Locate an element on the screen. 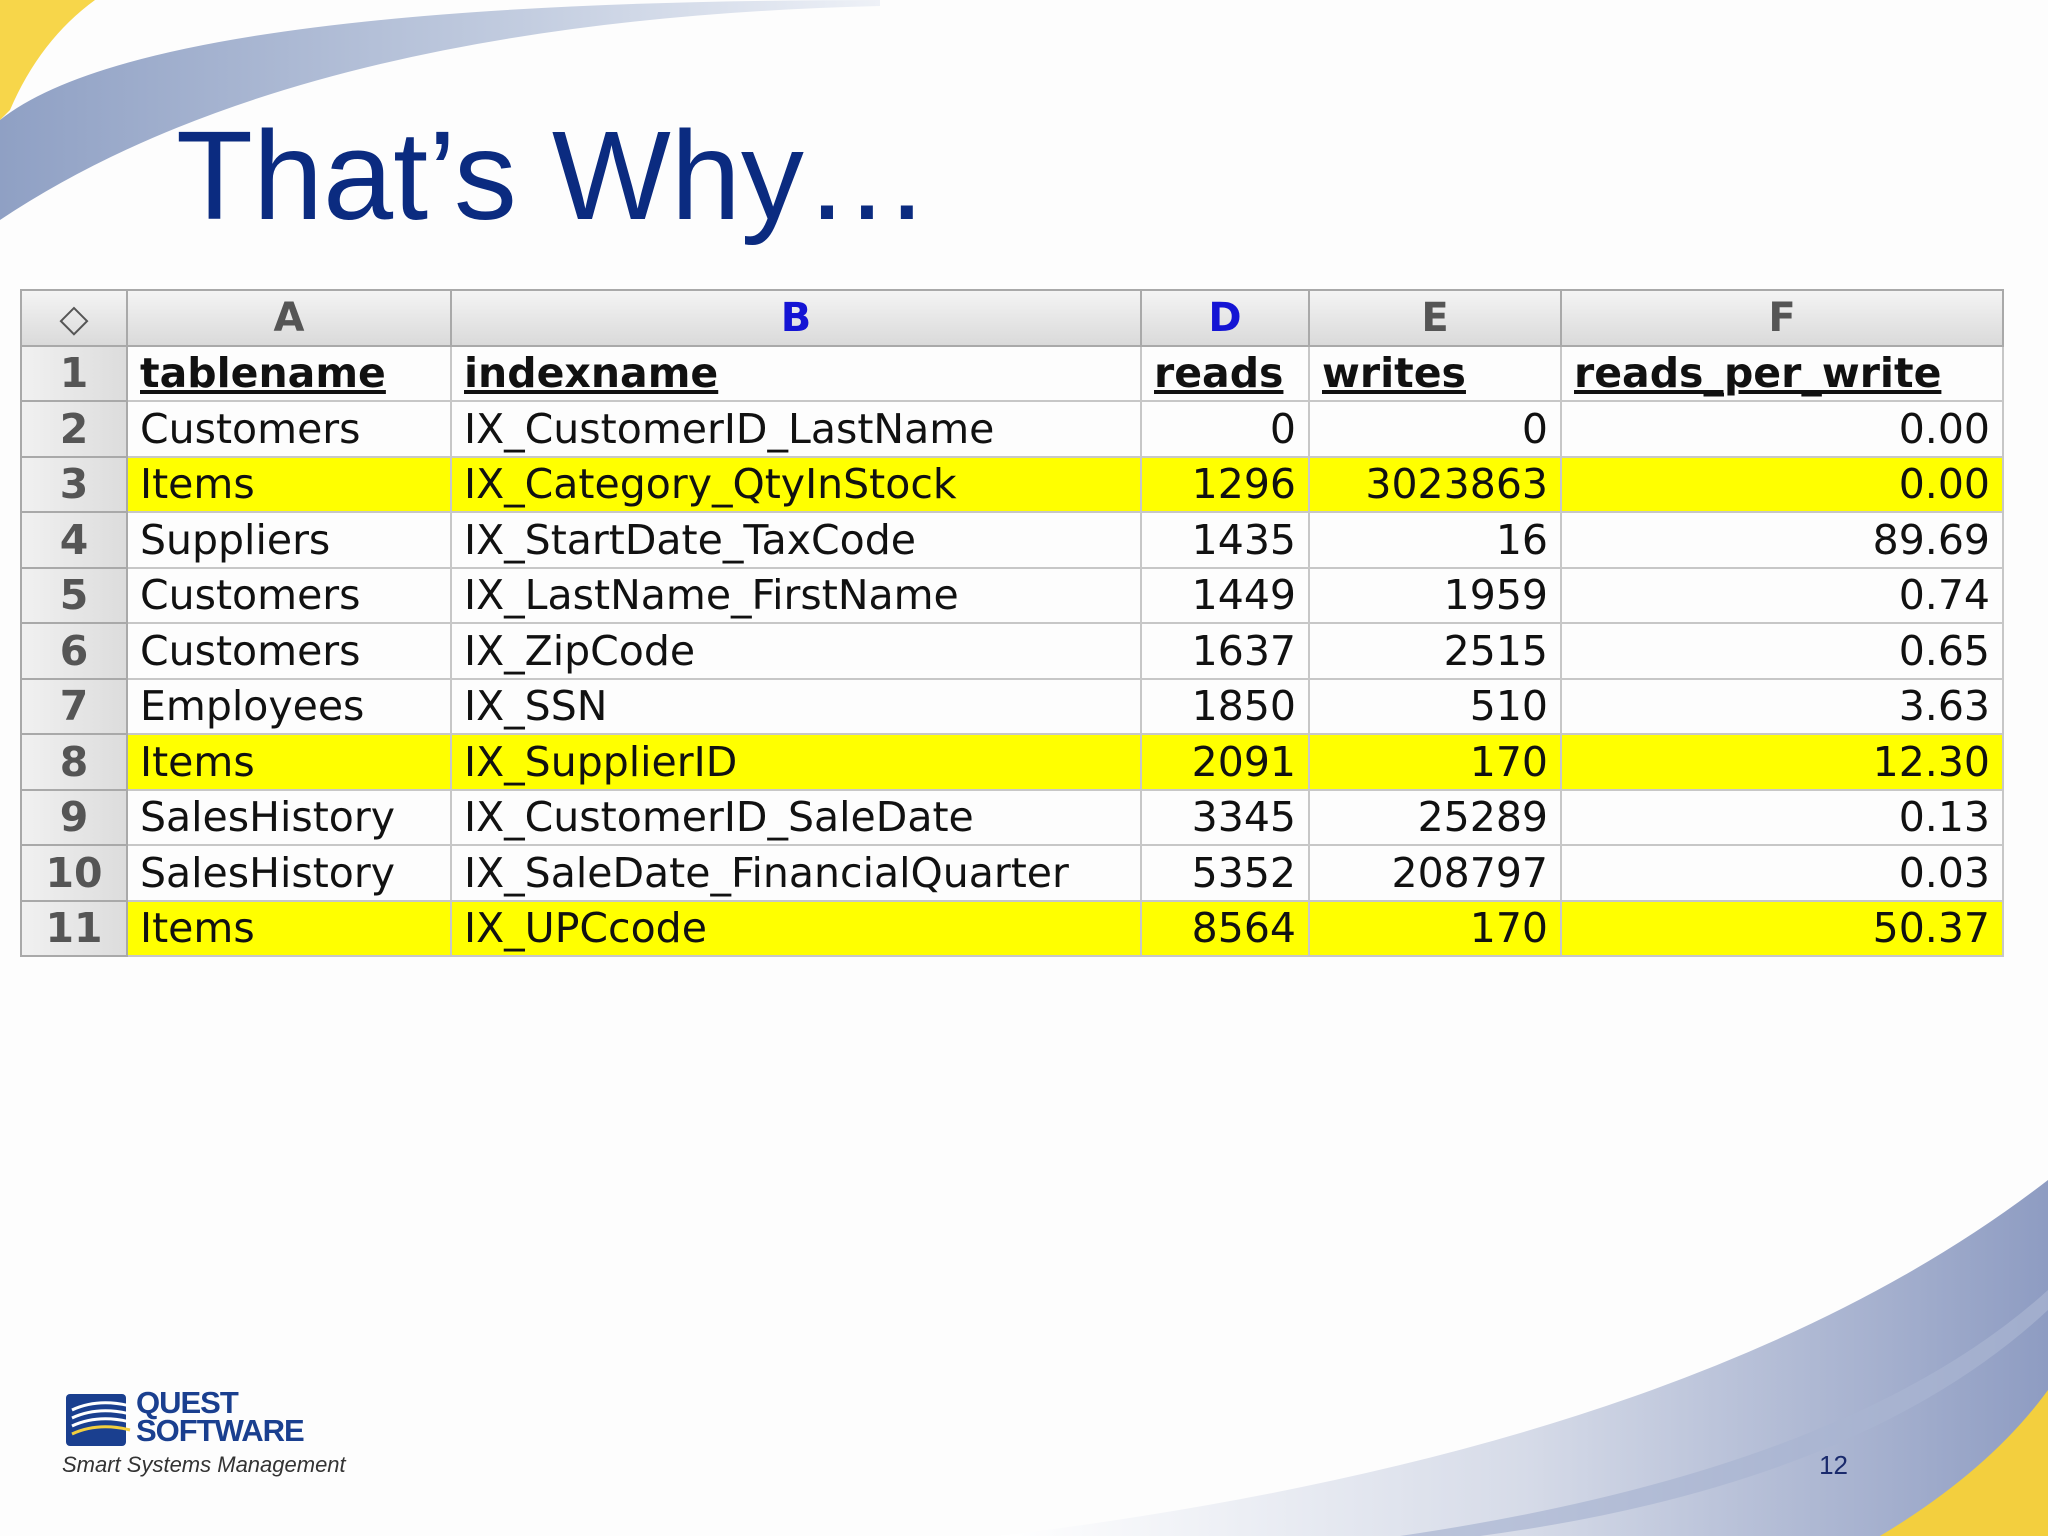 The width and height of the screenshot is (2048, 1536). cell-writes: 16 is located at coordinates (1435, 540).